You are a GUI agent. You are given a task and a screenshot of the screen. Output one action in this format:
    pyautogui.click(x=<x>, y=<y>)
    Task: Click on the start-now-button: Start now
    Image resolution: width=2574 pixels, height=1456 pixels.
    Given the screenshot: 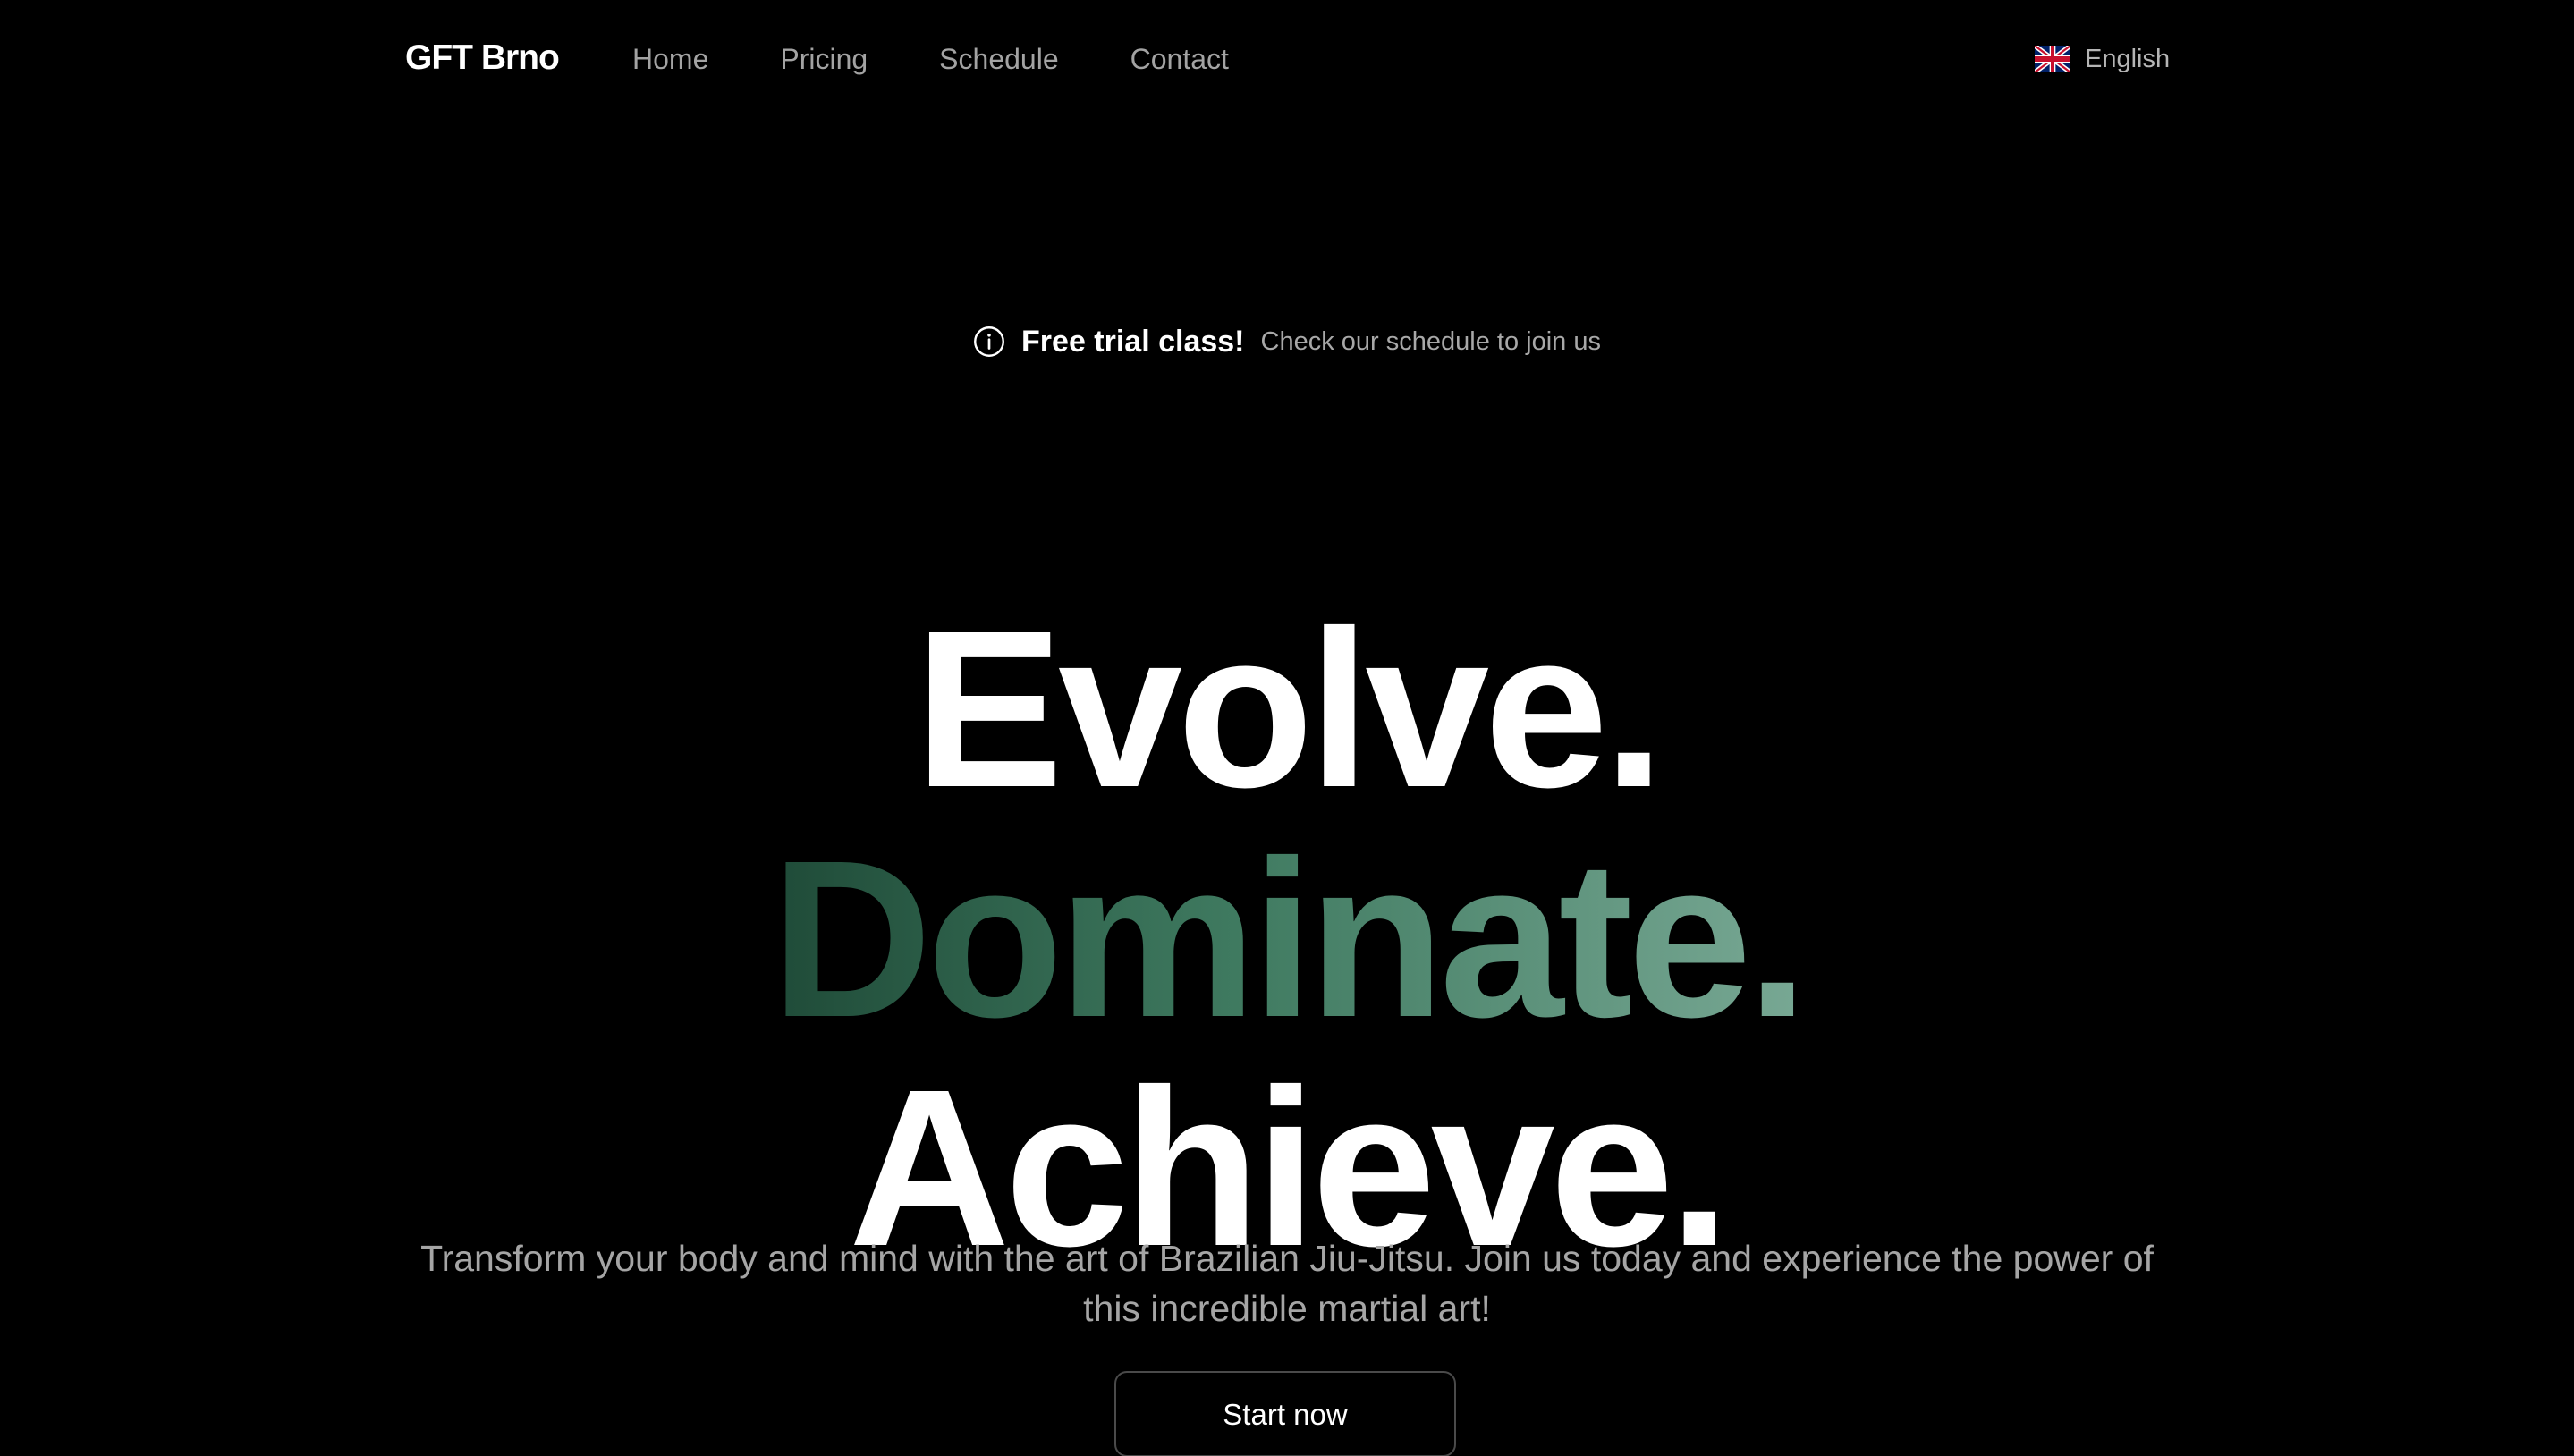 What is the action you would take?
    pyautogui.click(x=1285, y=1413)
    